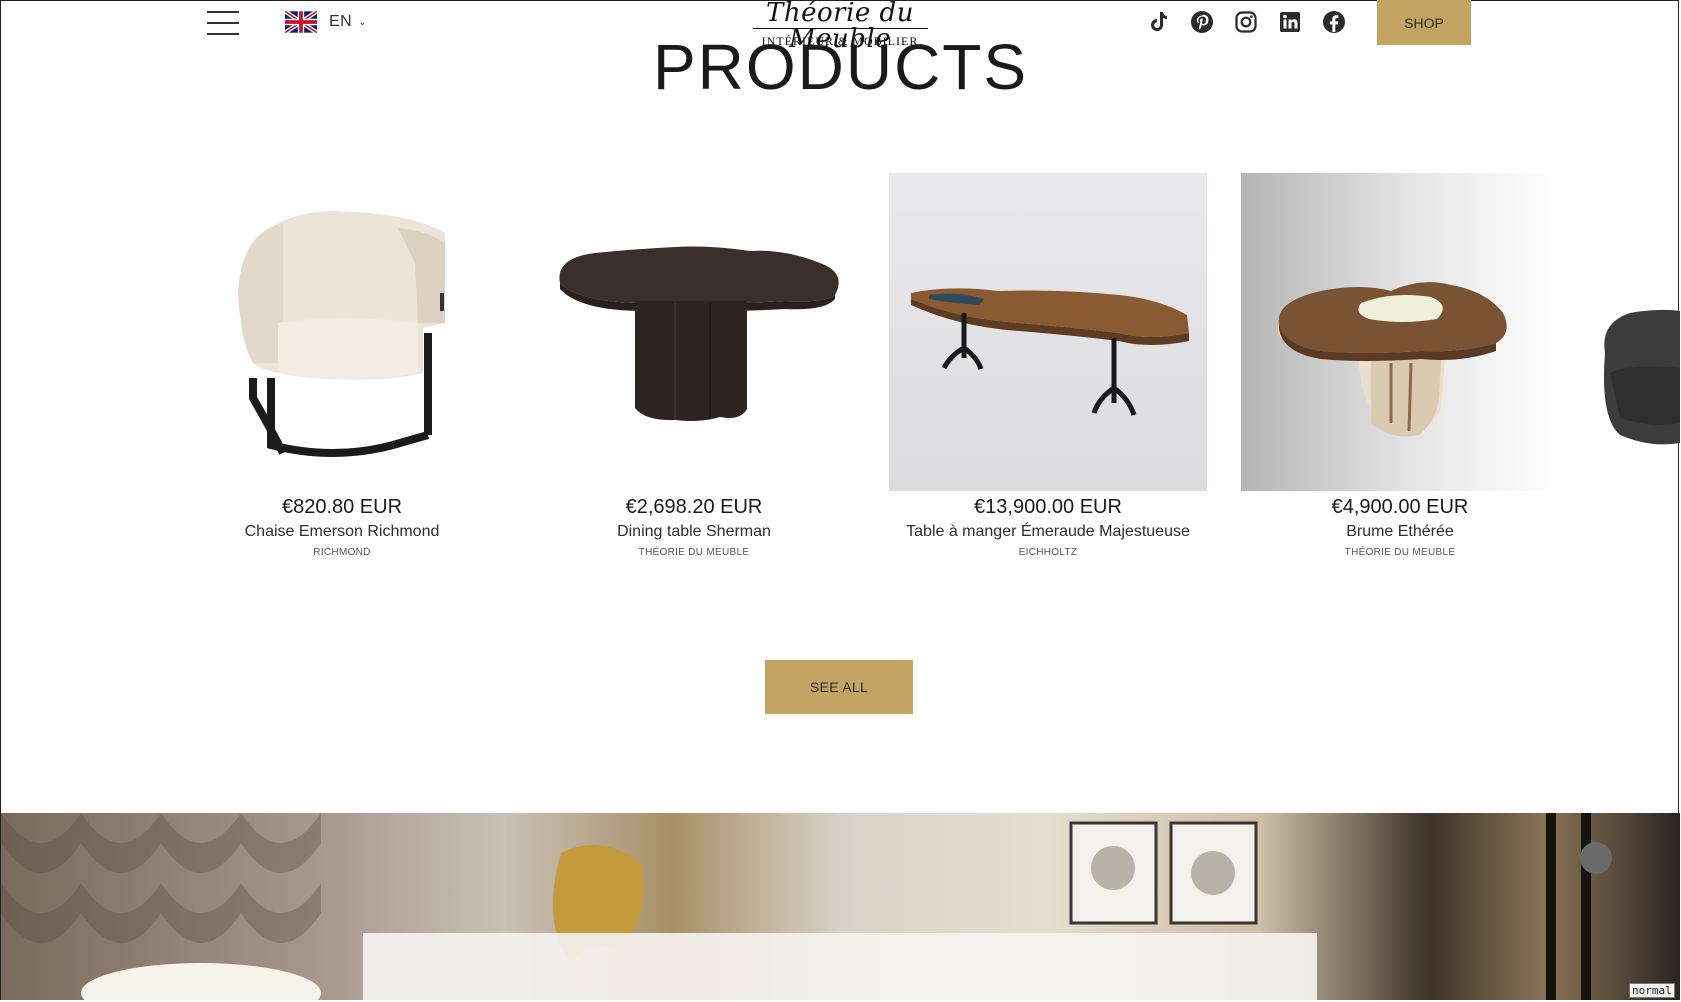 The image size is (1681, 1002). I want to click on logo-rule, so click(840, 28).